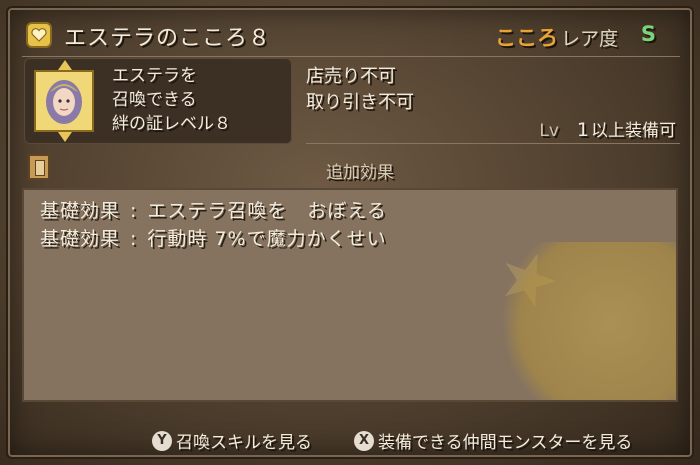  Describe the element at coordinates (65, 65) in the screenshot. I see `portrait-up-arrow-icon` at that location.